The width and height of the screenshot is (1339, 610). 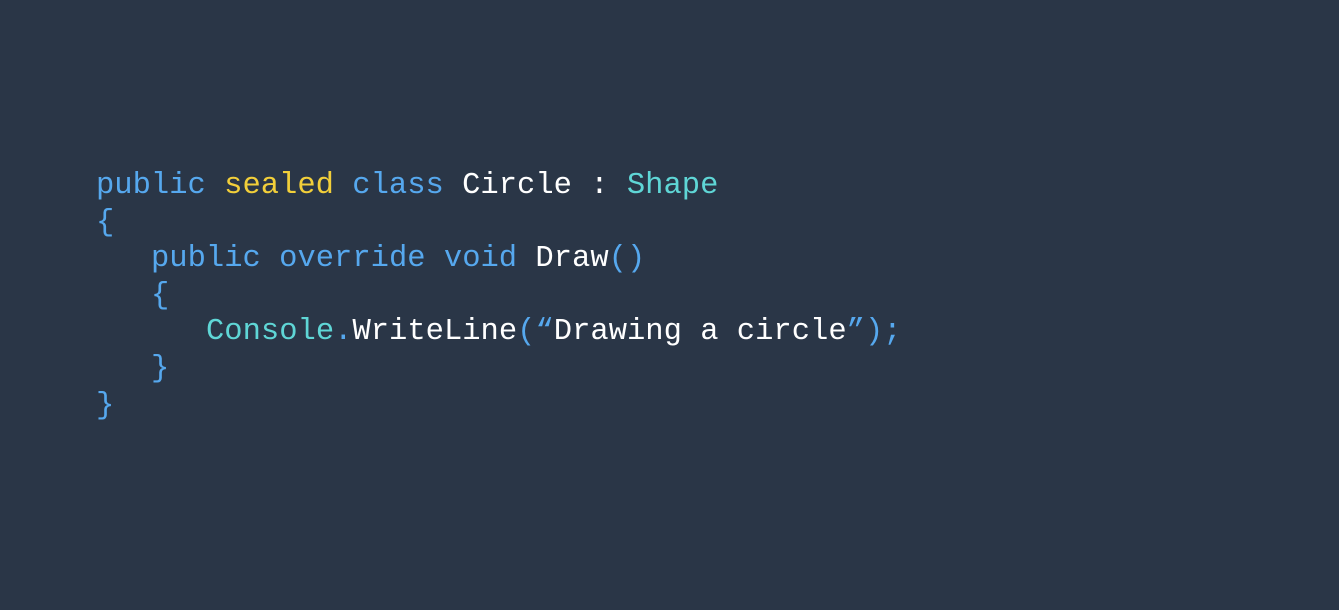 I want to click on console-type: Console, so click(x=270, y=332).